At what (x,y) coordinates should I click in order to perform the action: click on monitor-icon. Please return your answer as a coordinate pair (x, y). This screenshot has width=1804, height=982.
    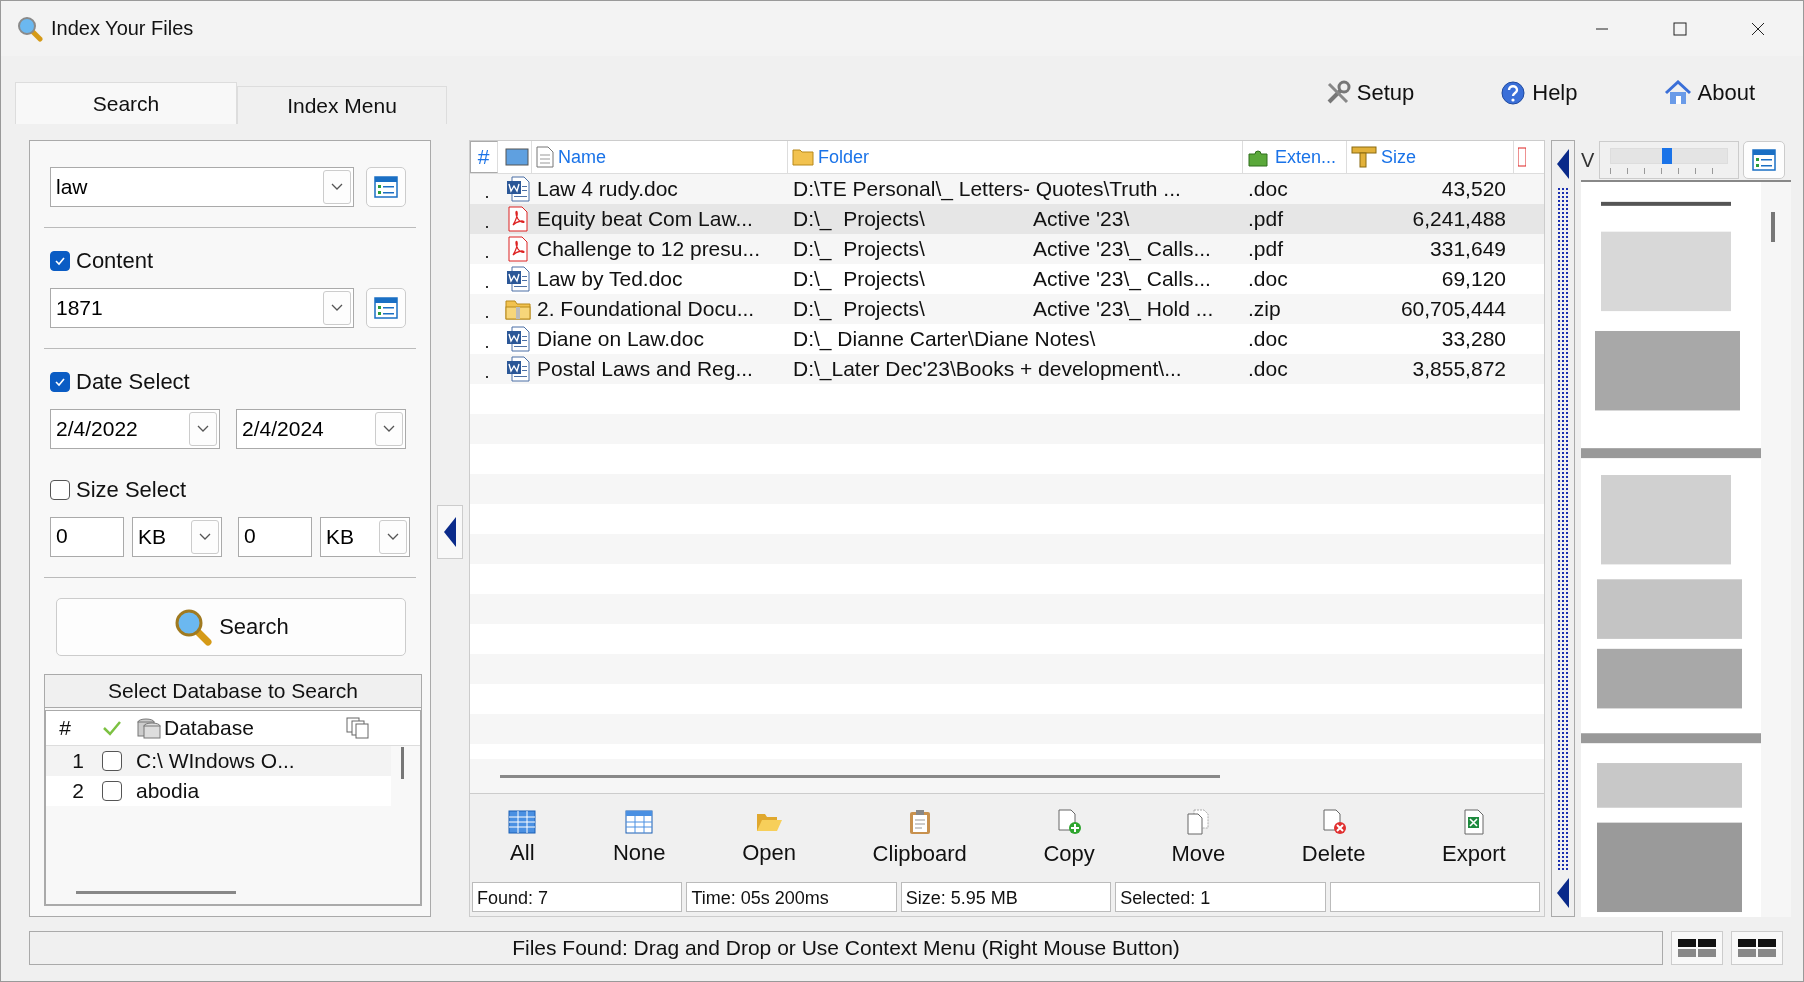
    Looking at the image, I should click on (516, 157).